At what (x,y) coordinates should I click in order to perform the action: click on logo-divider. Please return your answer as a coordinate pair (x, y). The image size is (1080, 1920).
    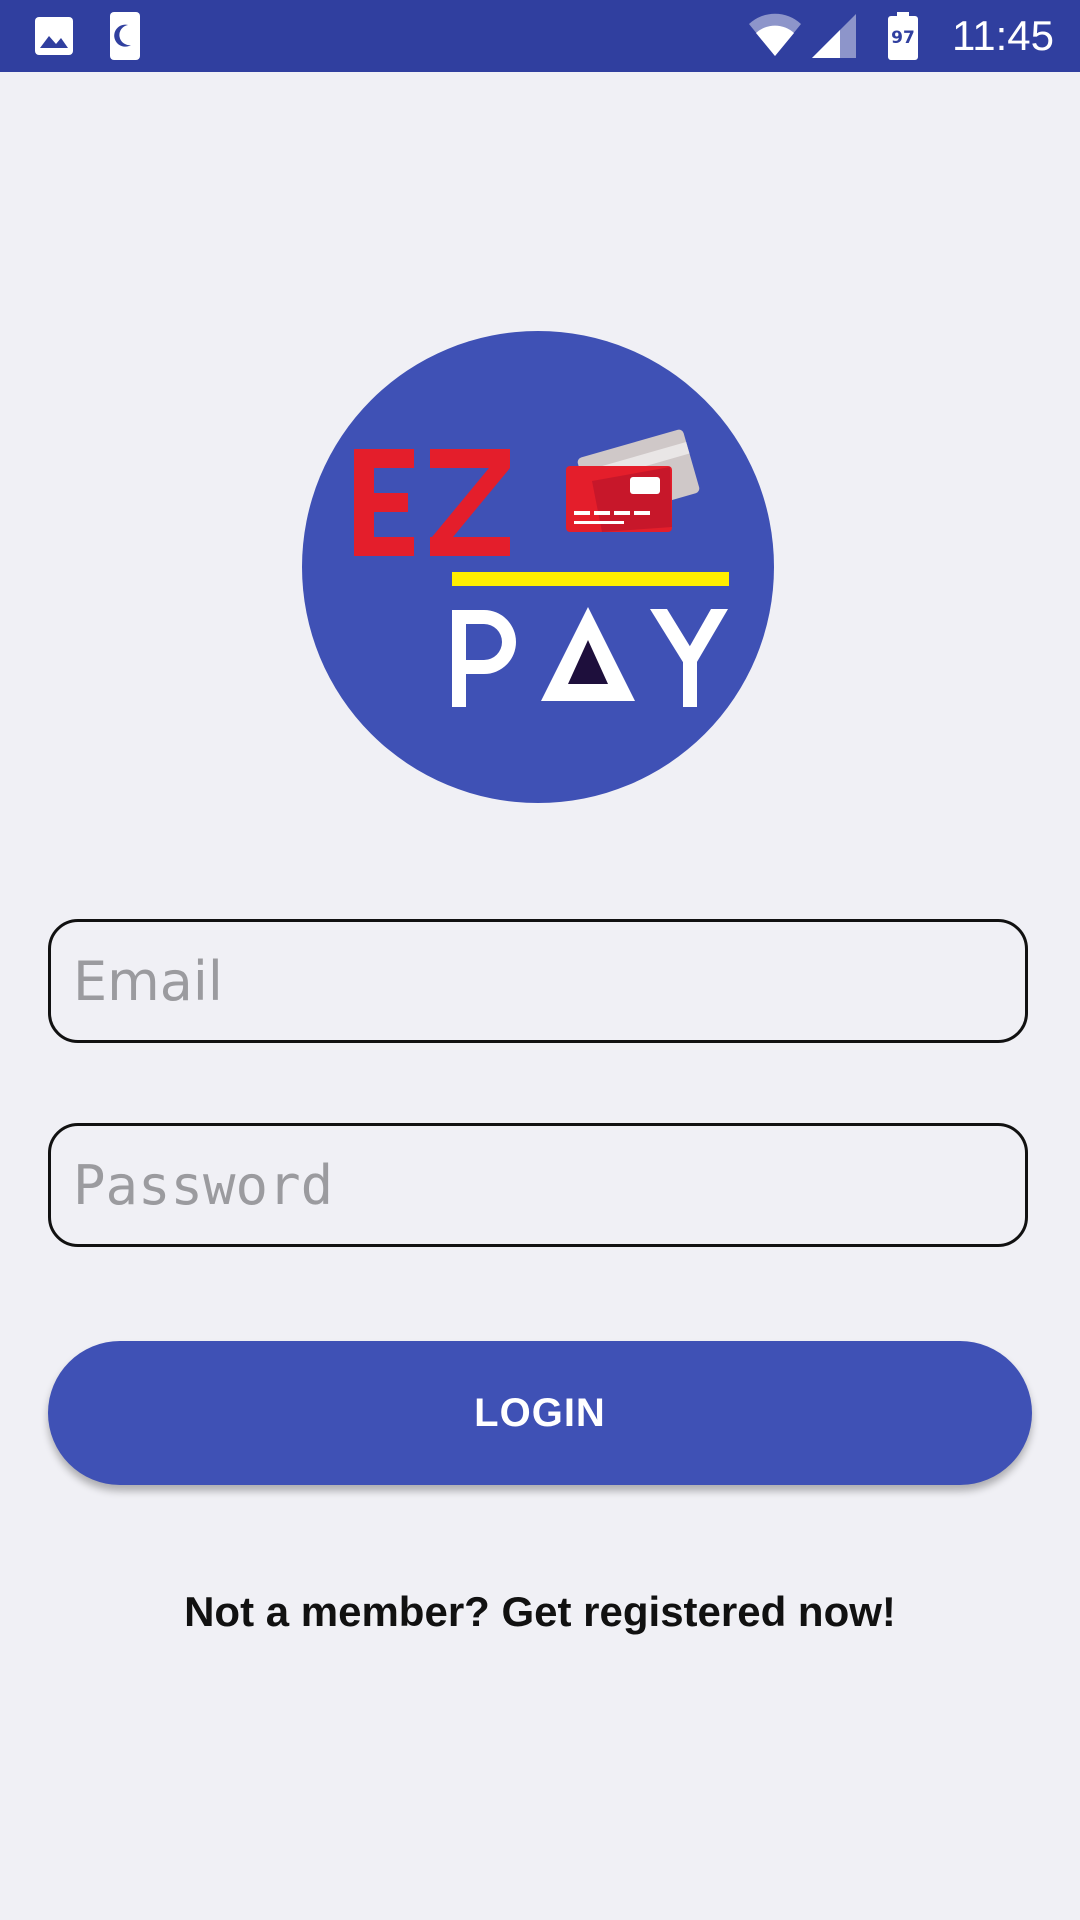
    Looking at the image, I should click on (590, 579).